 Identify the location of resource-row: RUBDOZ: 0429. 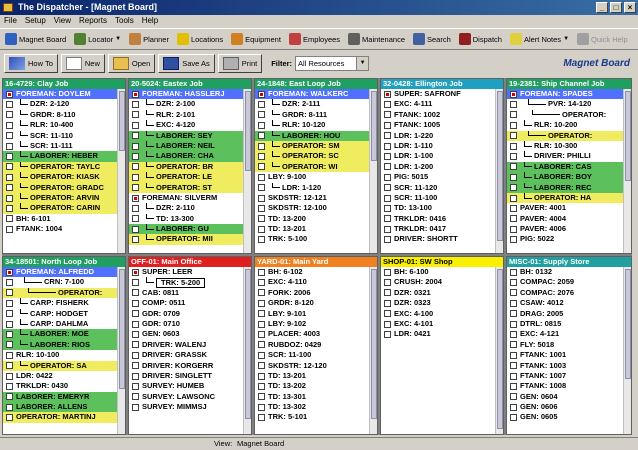
(312, 345).